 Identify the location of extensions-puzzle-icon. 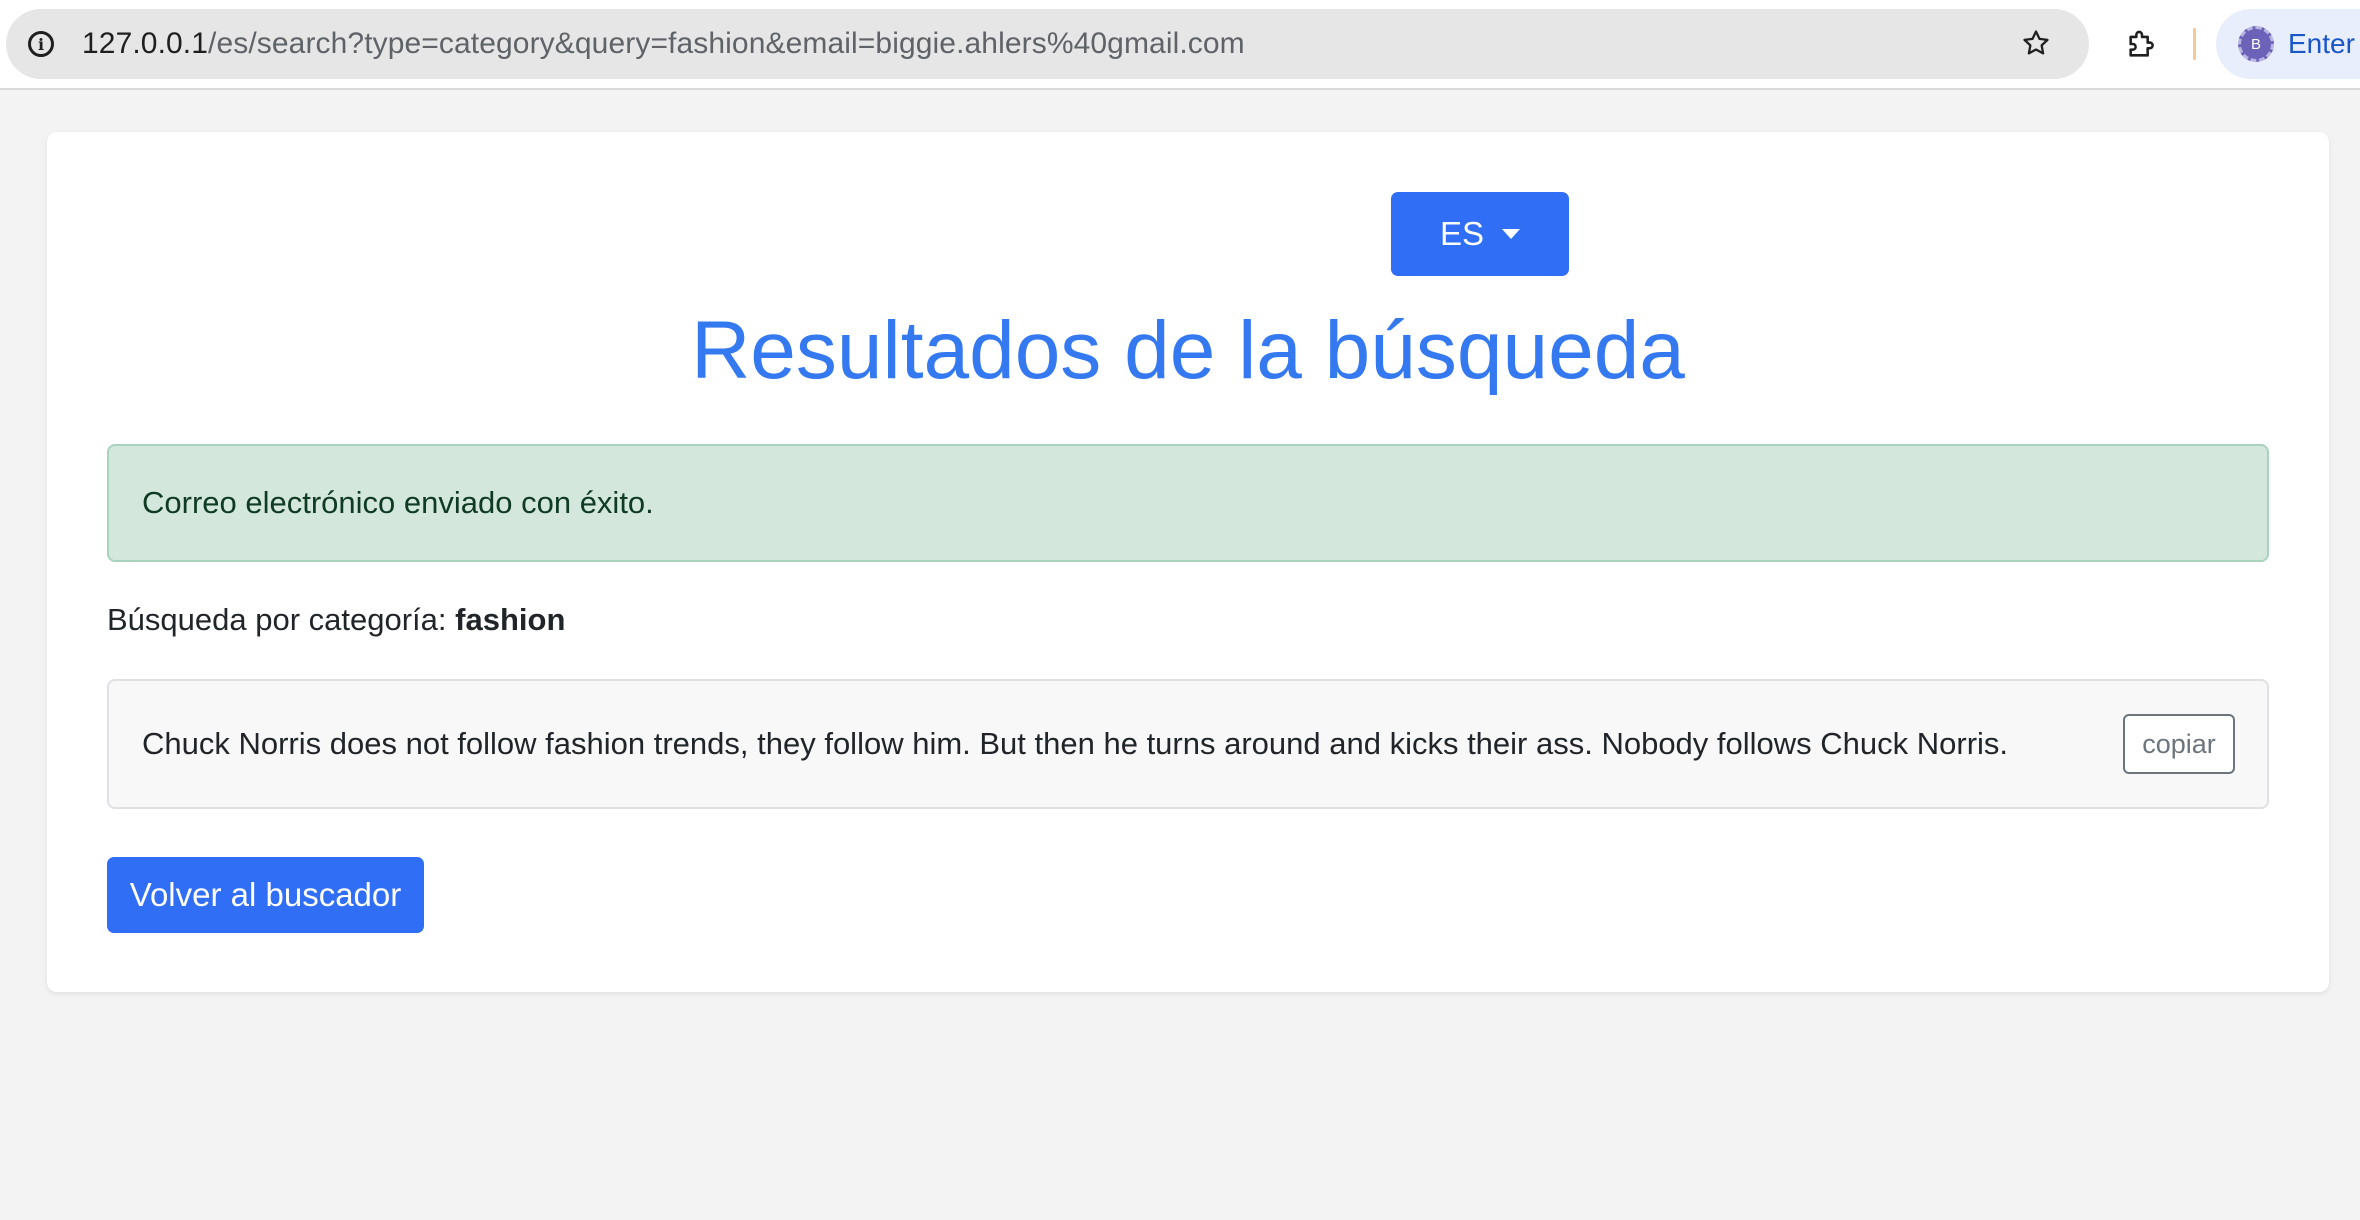
(2142, 44).